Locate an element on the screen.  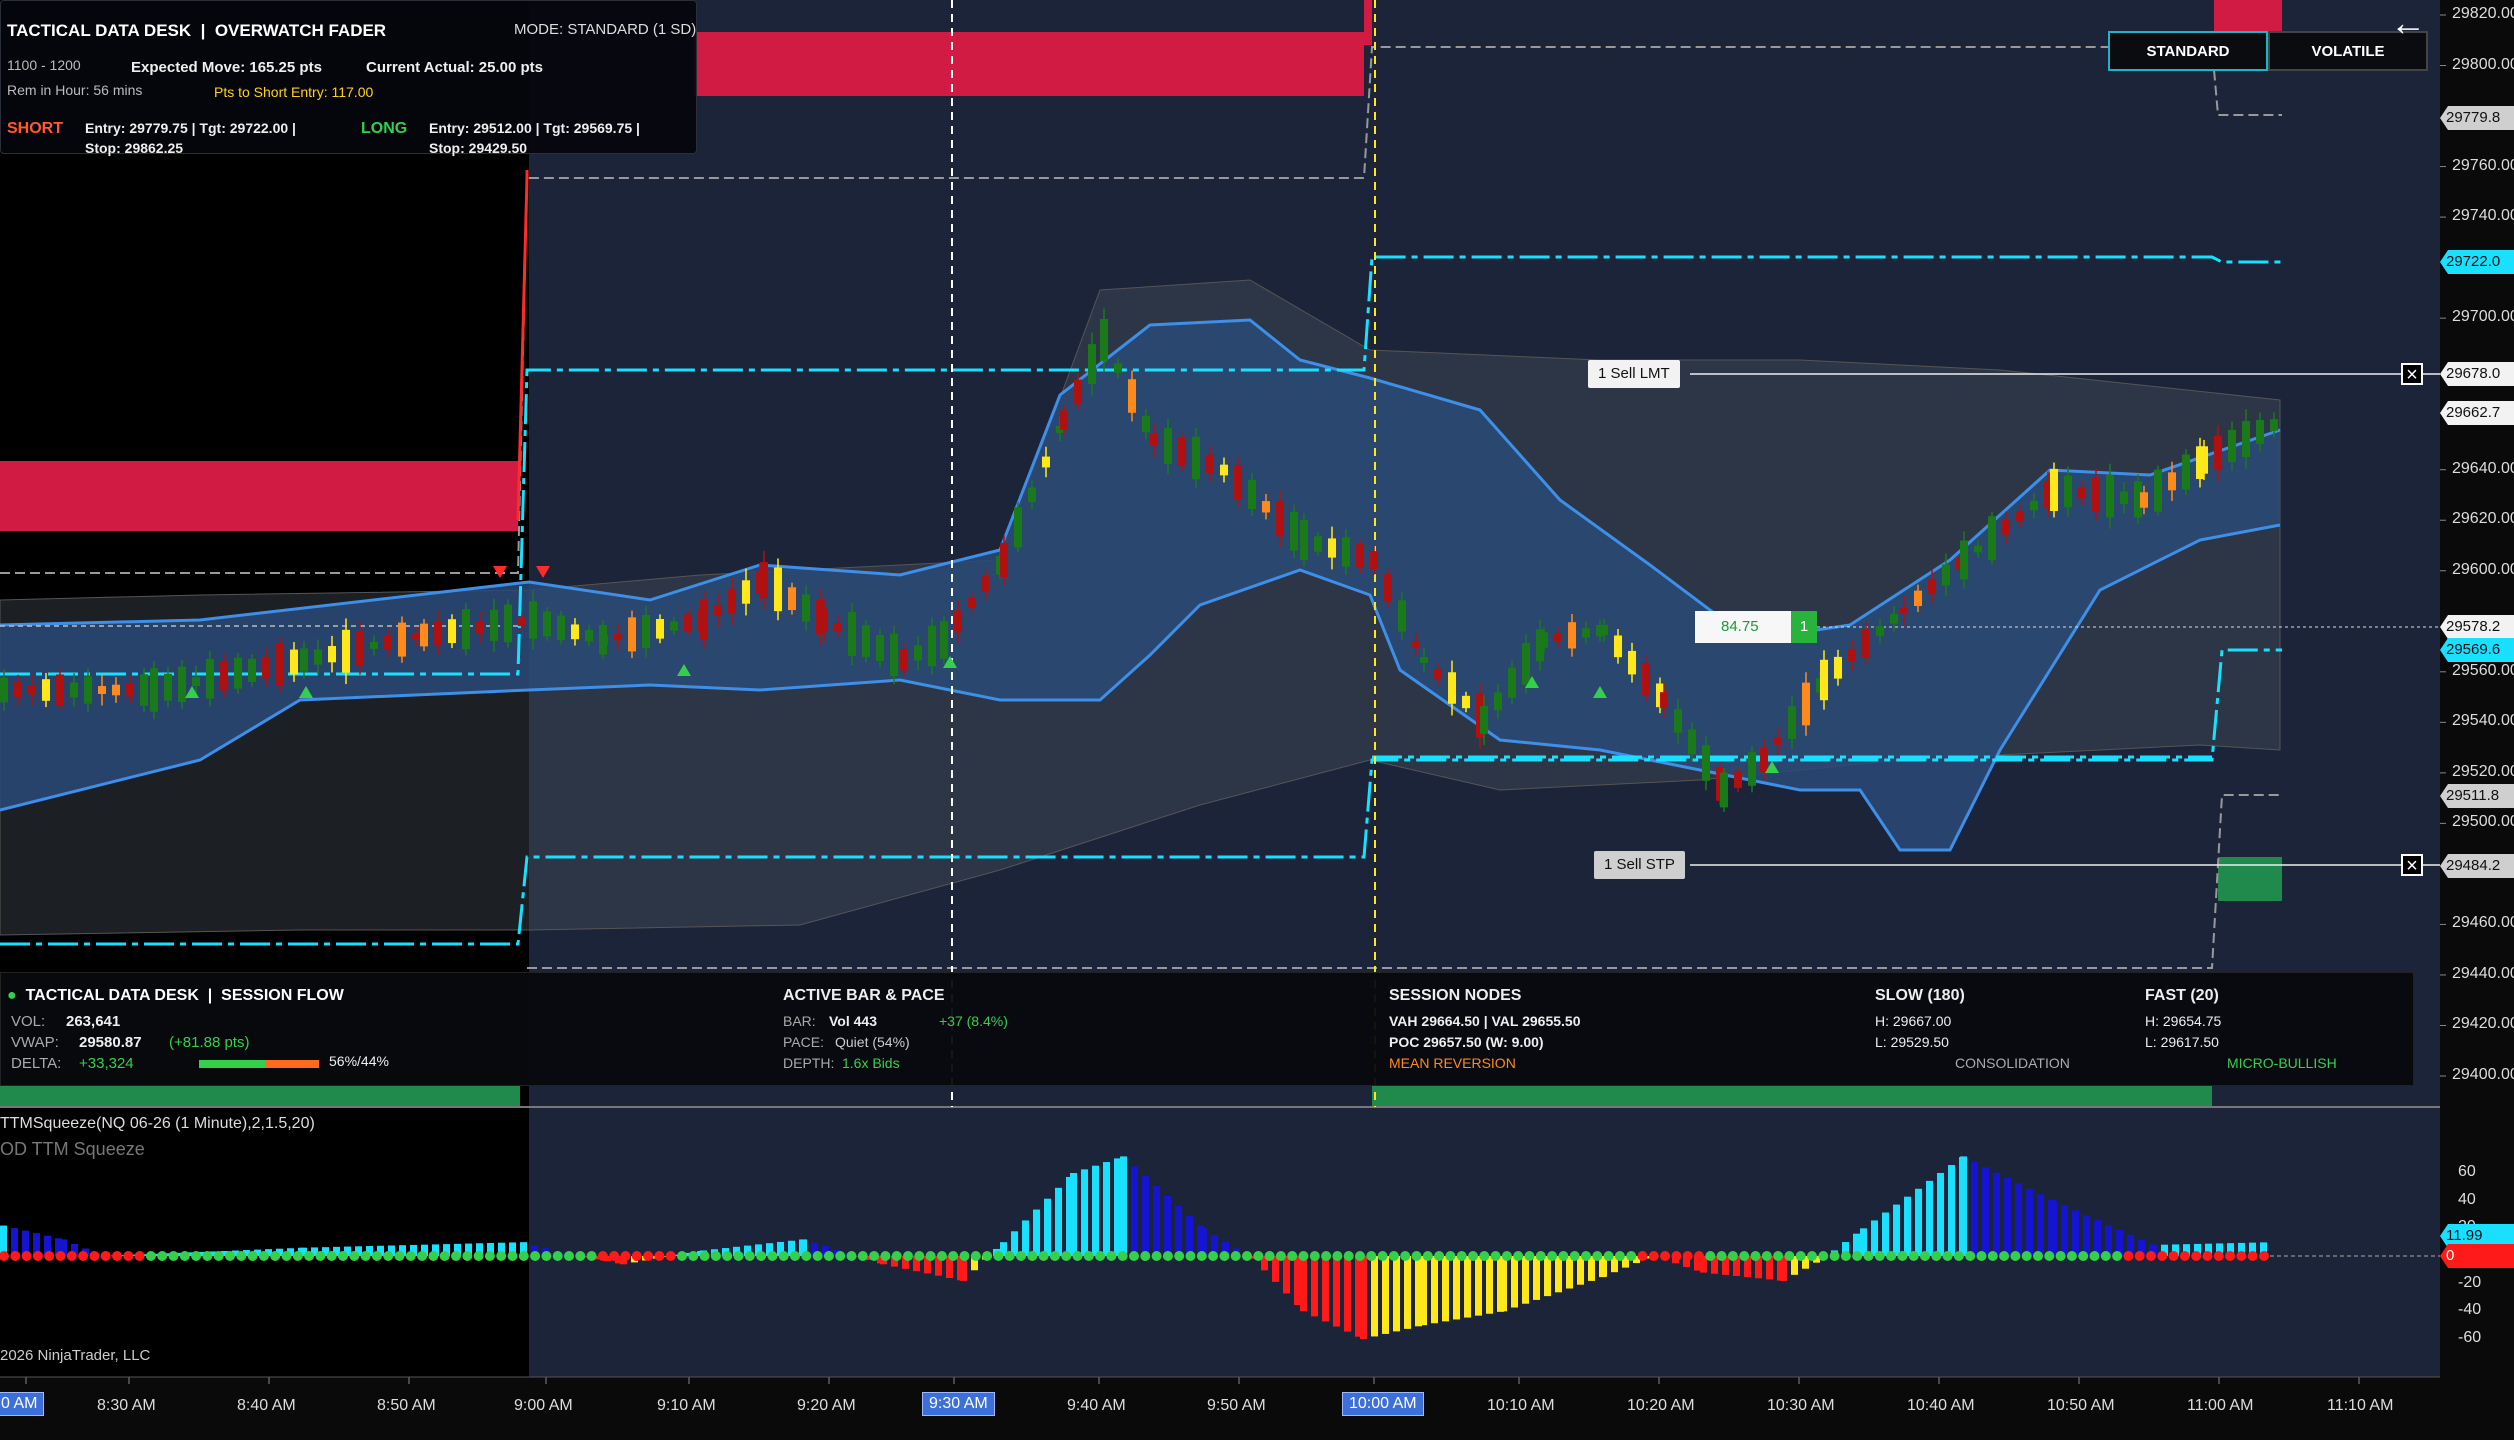
price-axis-label: 29440.00 is located at coordinates (2483, 973).